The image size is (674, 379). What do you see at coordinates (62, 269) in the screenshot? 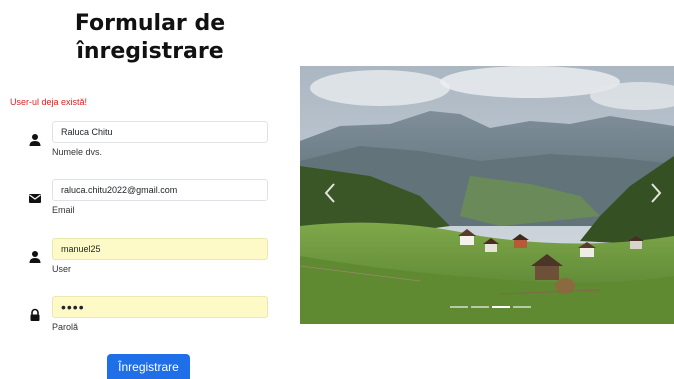
I see `user-label: User` at bounding box center [62, 269].